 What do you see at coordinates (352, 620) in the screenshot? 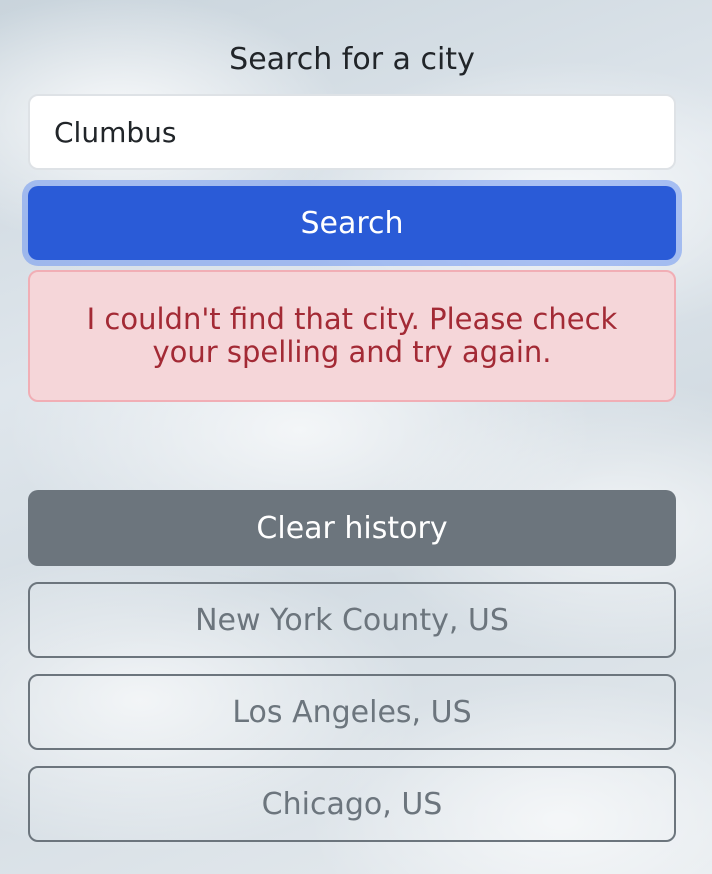
I see `history-item-new-york: New York County, US` at bounding box center [352, 620].